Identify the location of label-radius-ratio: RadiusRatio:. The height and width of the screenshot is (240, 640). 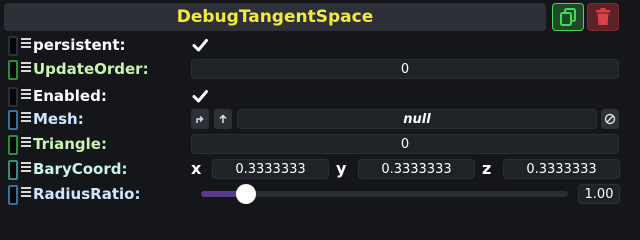
(87, 194).